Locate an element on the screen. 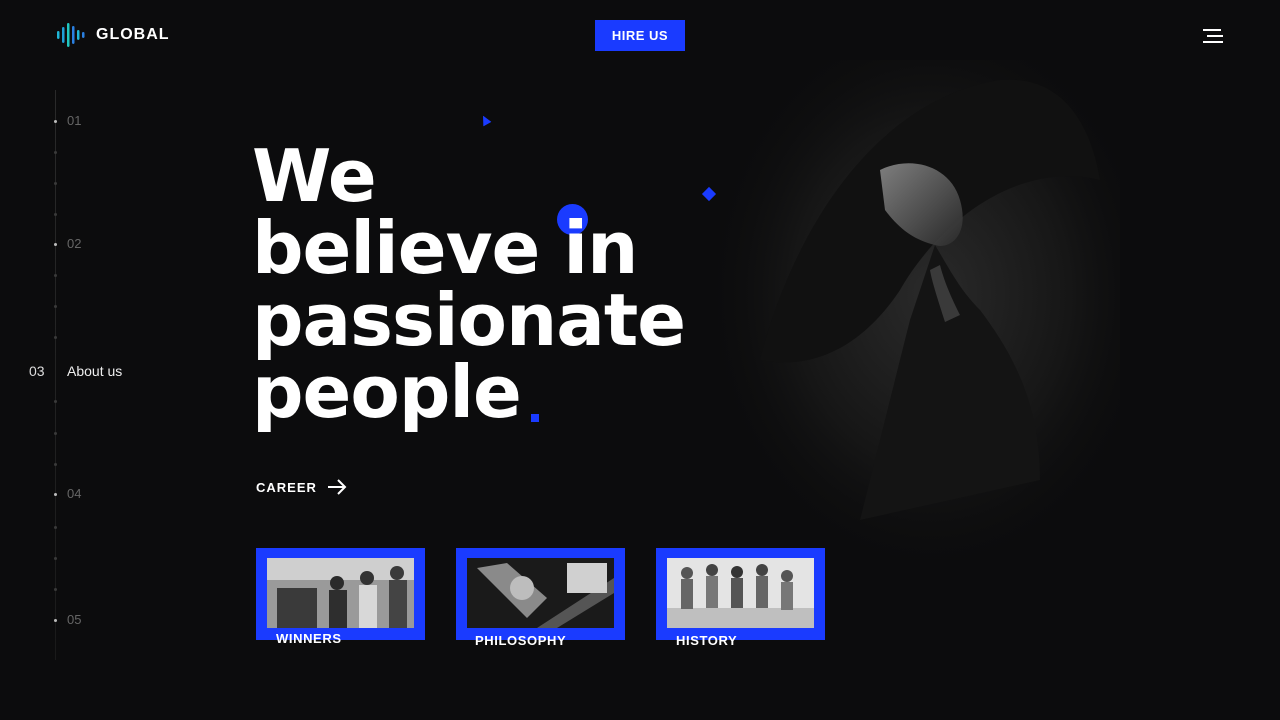 The image size is (1280, 720). career-label: CAREER is located at coordinates (286, 487).